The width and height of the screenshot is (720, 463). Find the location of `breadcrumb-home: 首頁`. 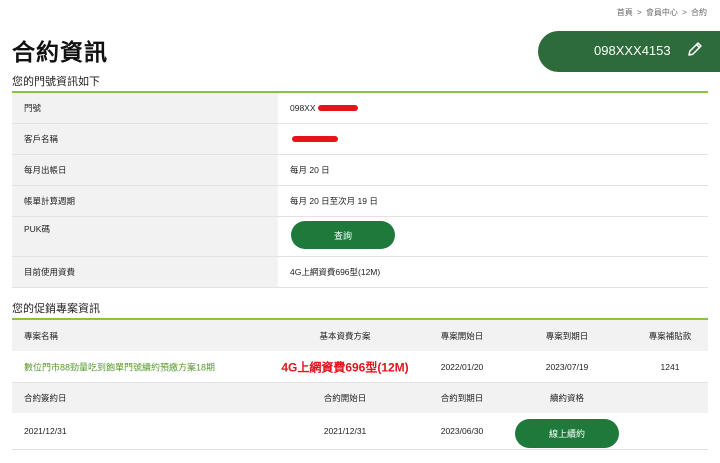

breadcrumb-home: 首頁 is located at coordinates (625, 12).